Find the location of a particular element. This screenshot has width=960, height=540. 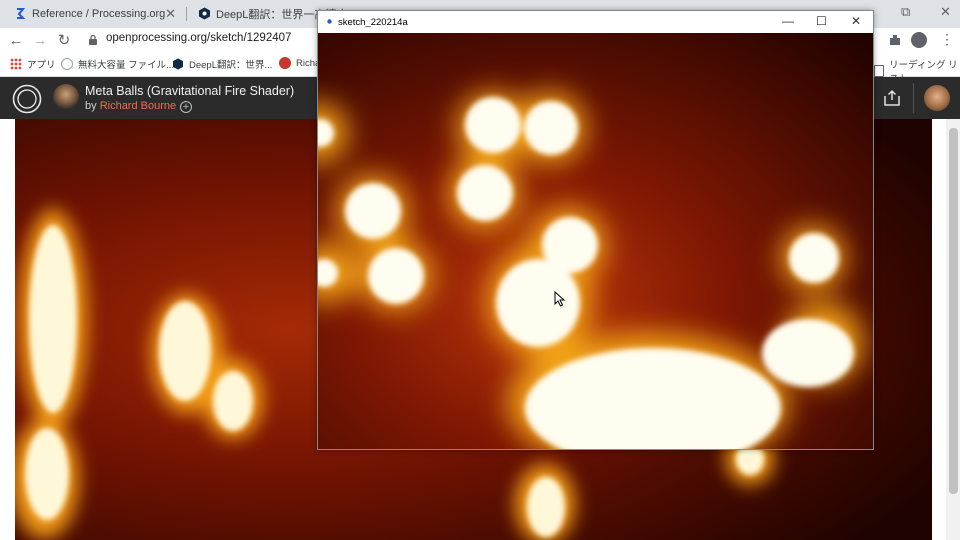

author-avatar is located at coordinates (66, 97).